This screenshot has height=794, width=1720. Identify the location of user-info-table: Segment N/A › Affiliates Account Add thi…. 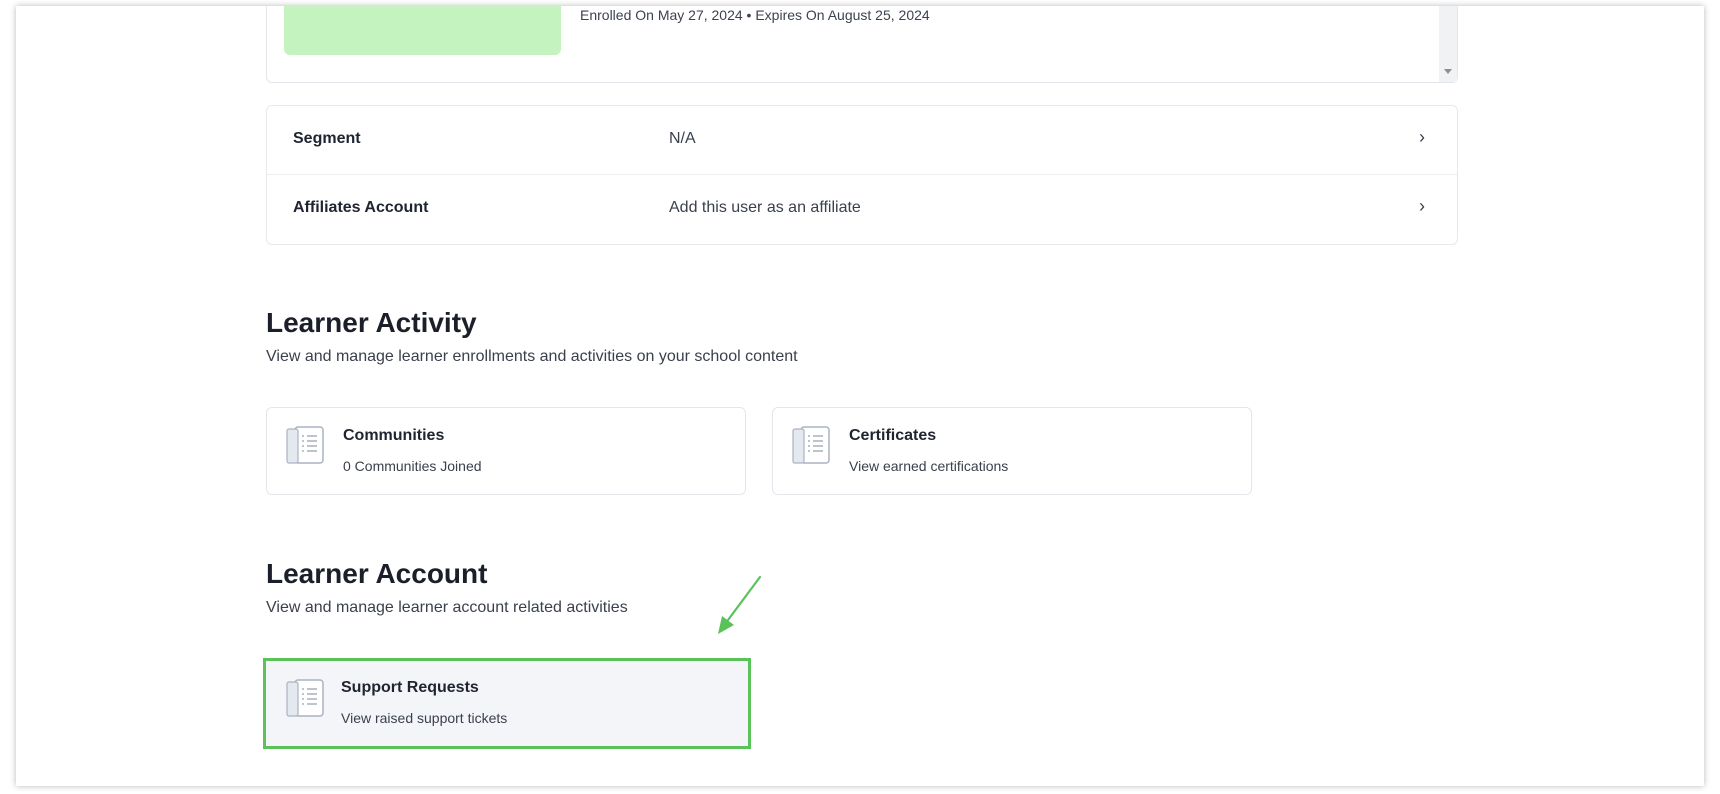
(862, 175).